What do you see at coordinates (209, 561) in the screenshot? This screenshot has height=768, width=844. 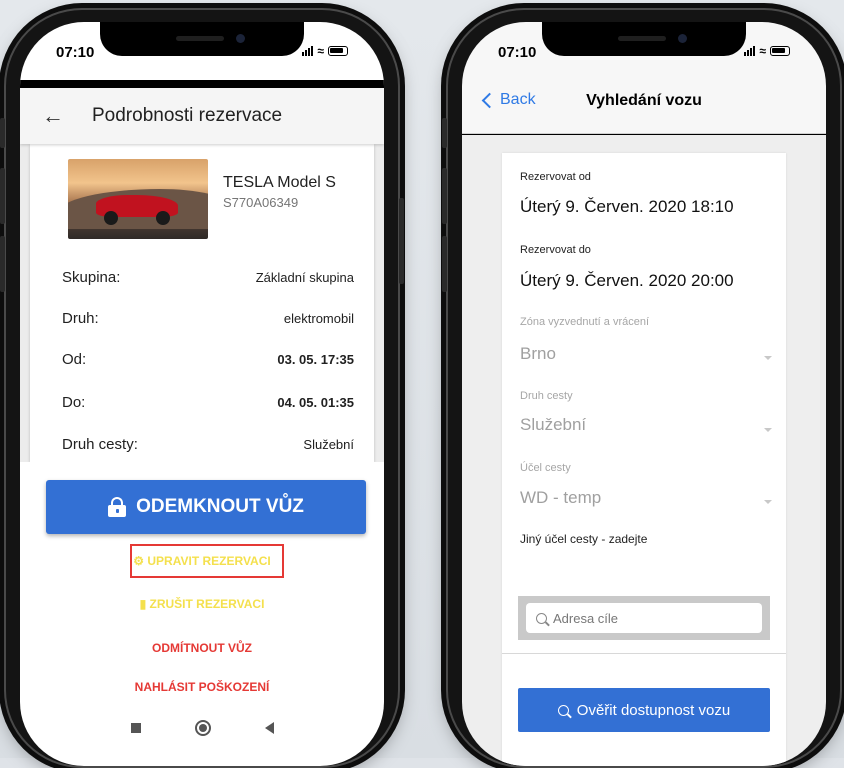 I see `edit-label: UPRAVIT REZERVACI` at bounding box center [209, 561].